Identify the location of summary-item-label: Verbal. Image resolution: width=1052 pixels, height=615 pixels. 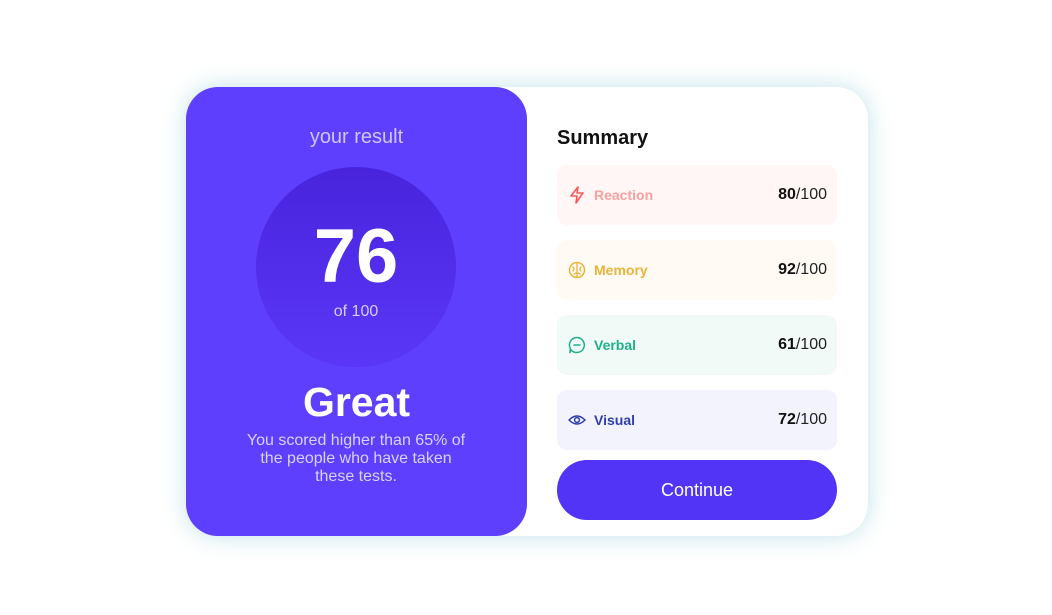
(615, 345).